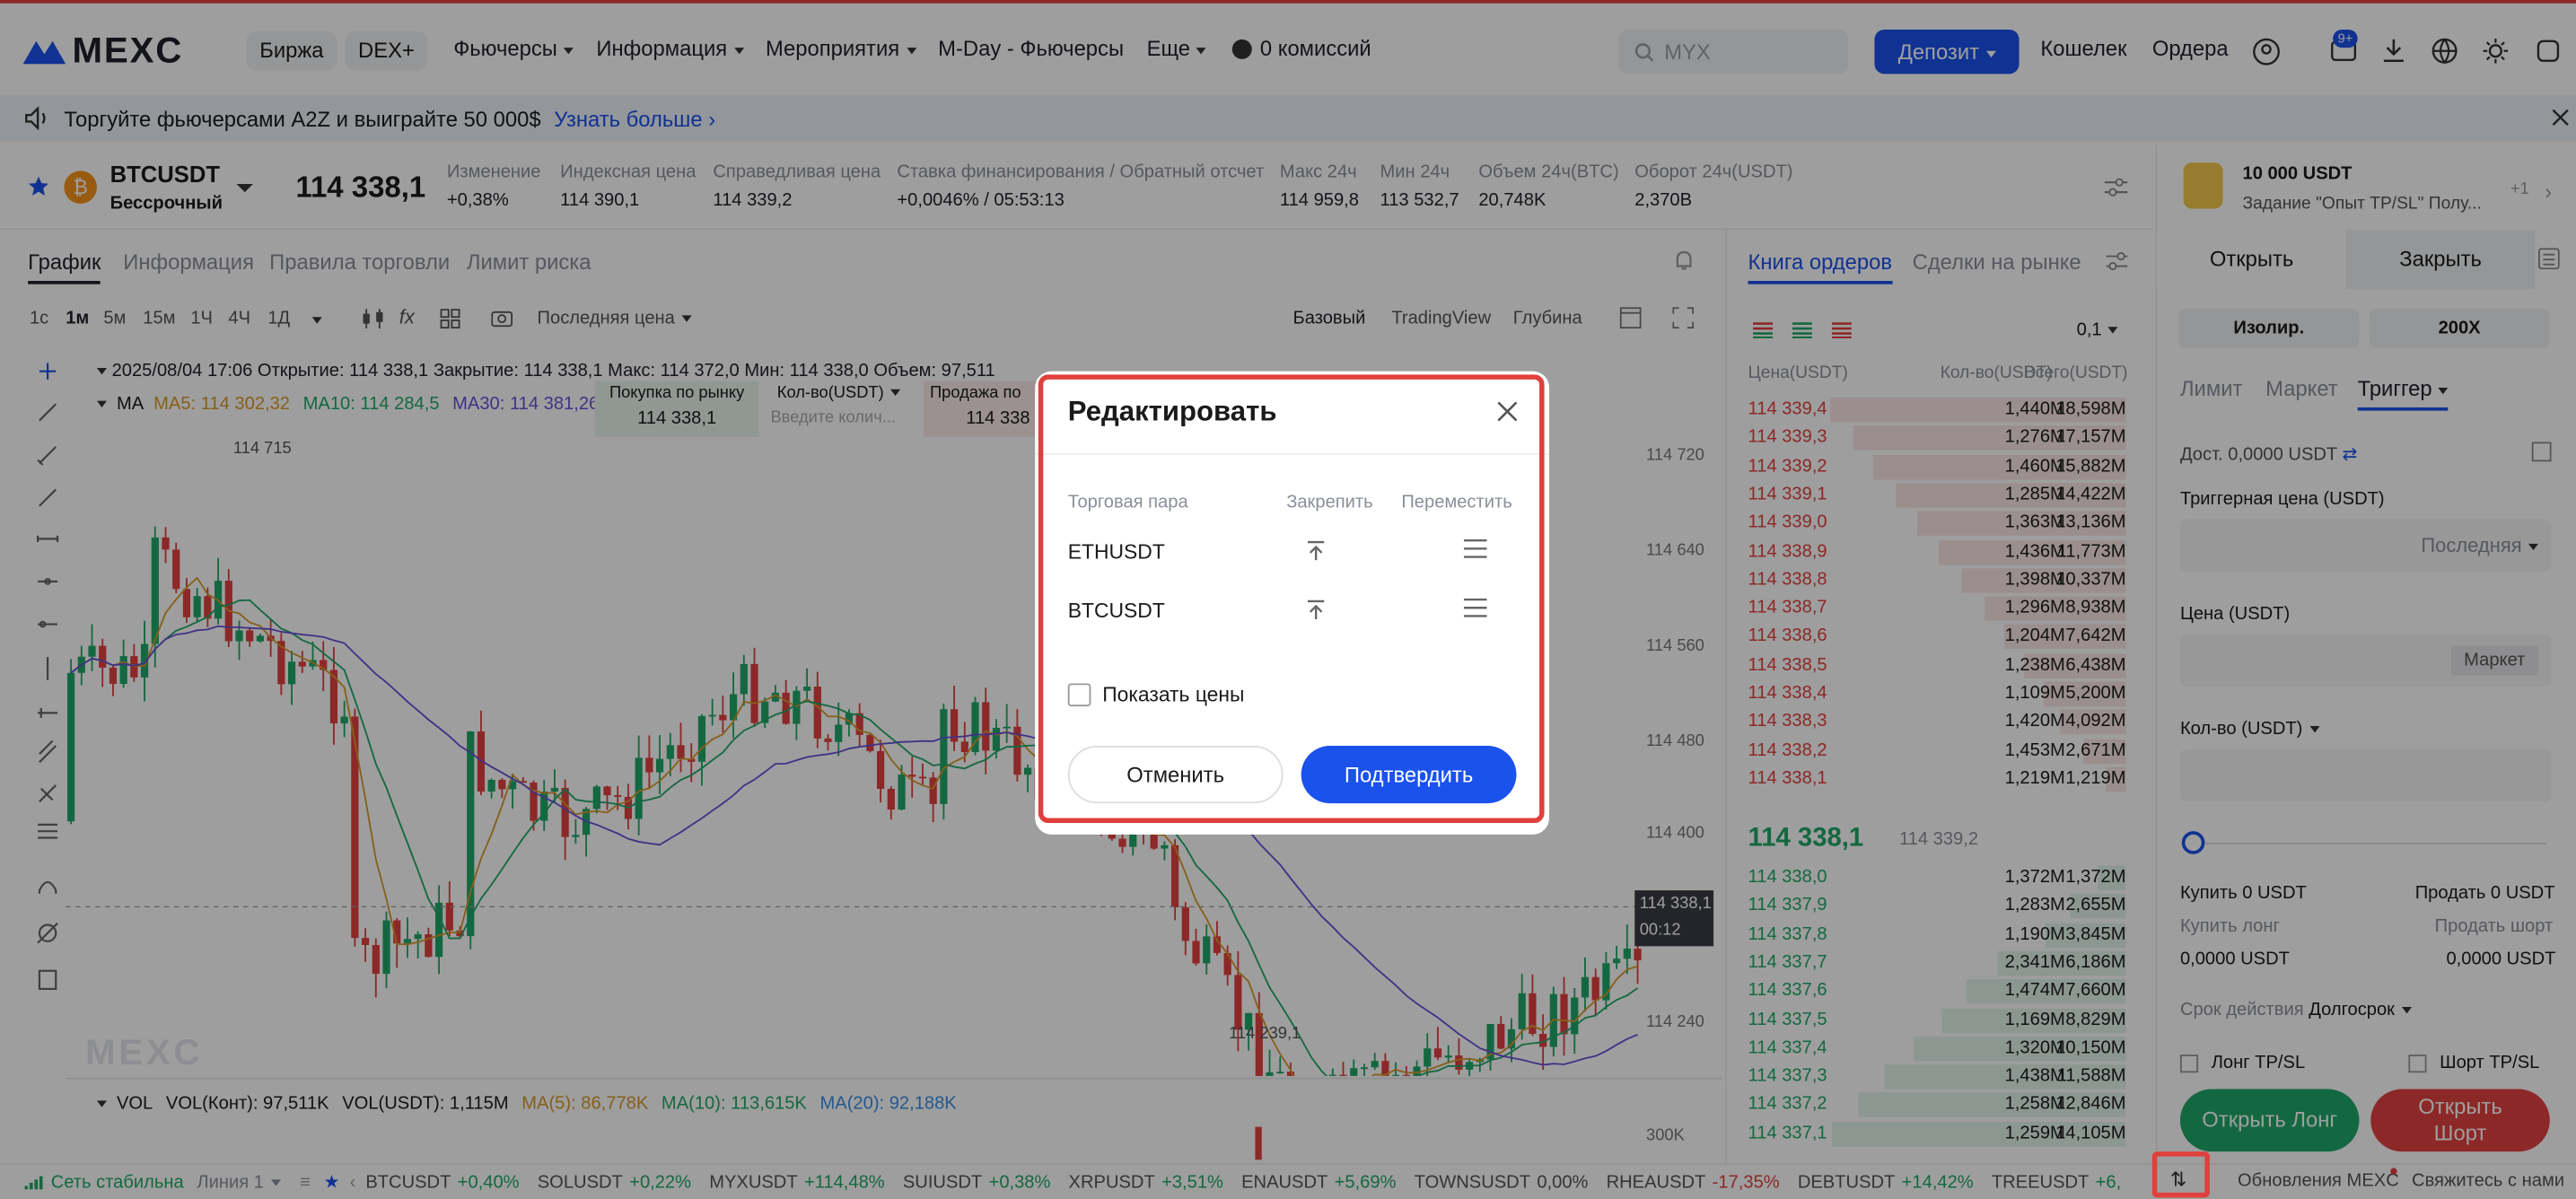  Describe the element at coordinates (1127, 503) in the screenshot. I see `col-pair: Торговая пара` at that location.